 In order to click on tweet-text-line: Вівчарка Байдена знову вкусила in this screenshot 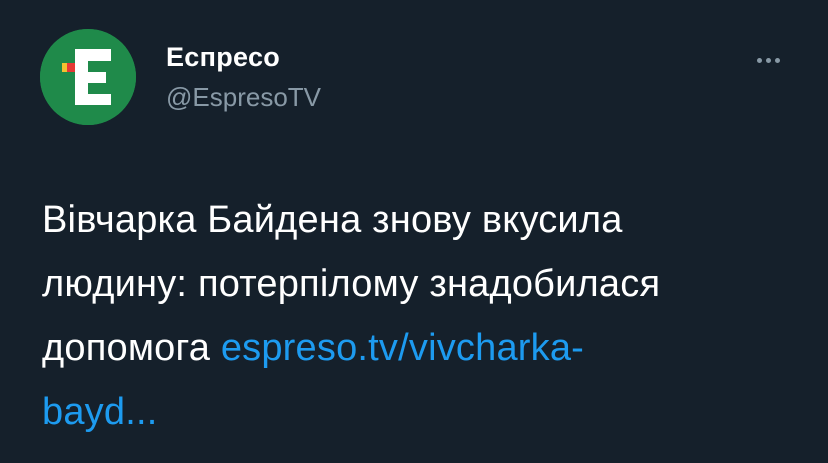, I will do `click(332, 220)`.